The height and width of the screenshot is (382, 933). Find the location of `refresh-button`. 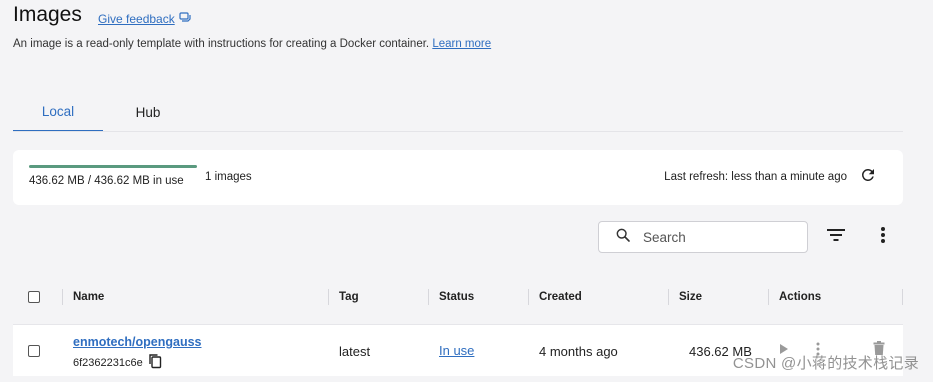

refresh-button is located at coordinates (868, 177).